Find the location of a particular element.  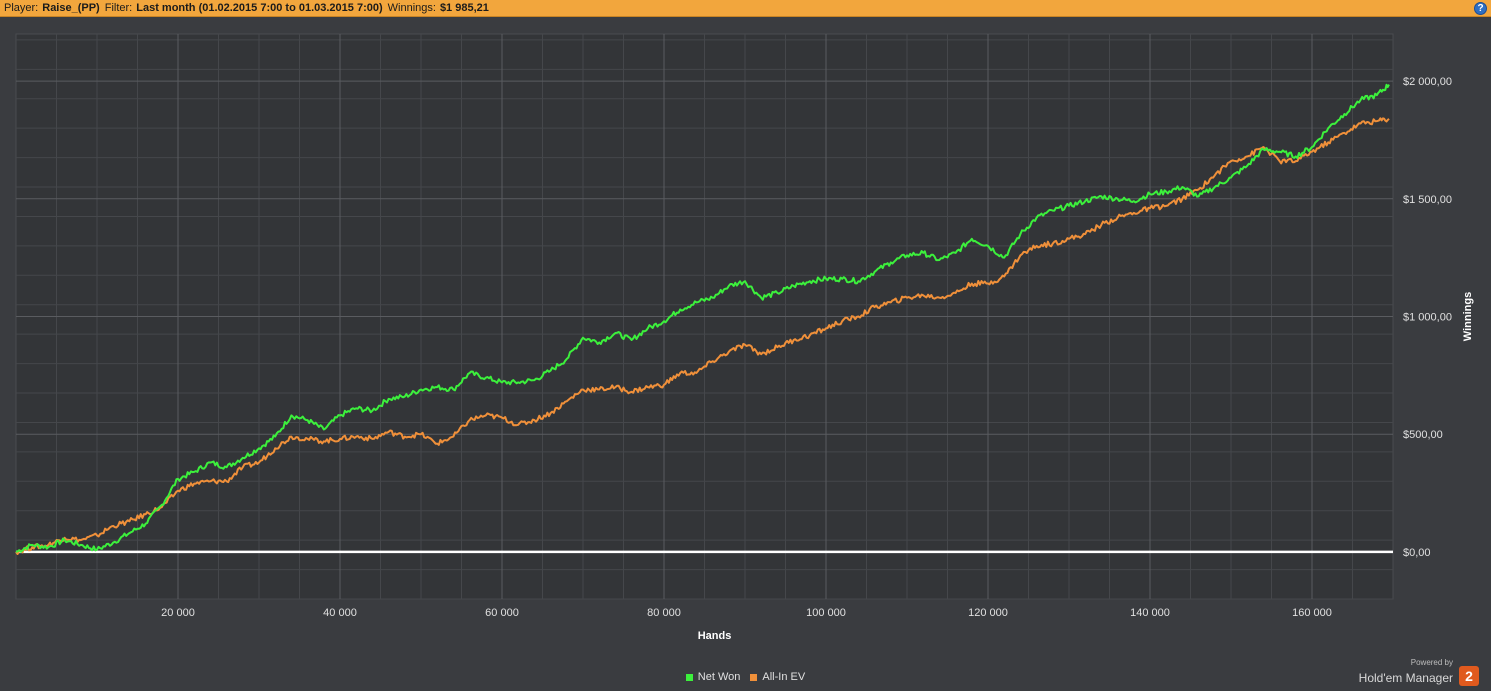

winnings-label: Winnings: is located at coordinates (411, 8).